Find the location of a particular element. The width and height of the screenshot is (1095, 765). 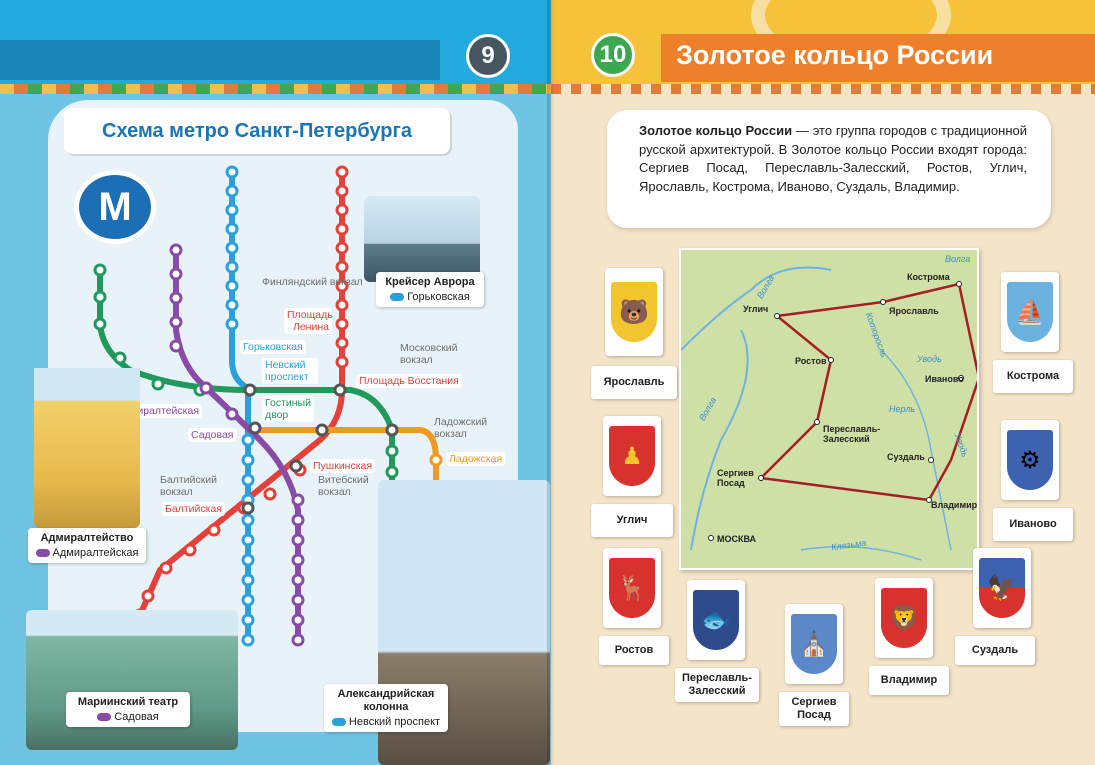

station-label-moskovsky: Московский вокзал is located at coordinates (429, 354).